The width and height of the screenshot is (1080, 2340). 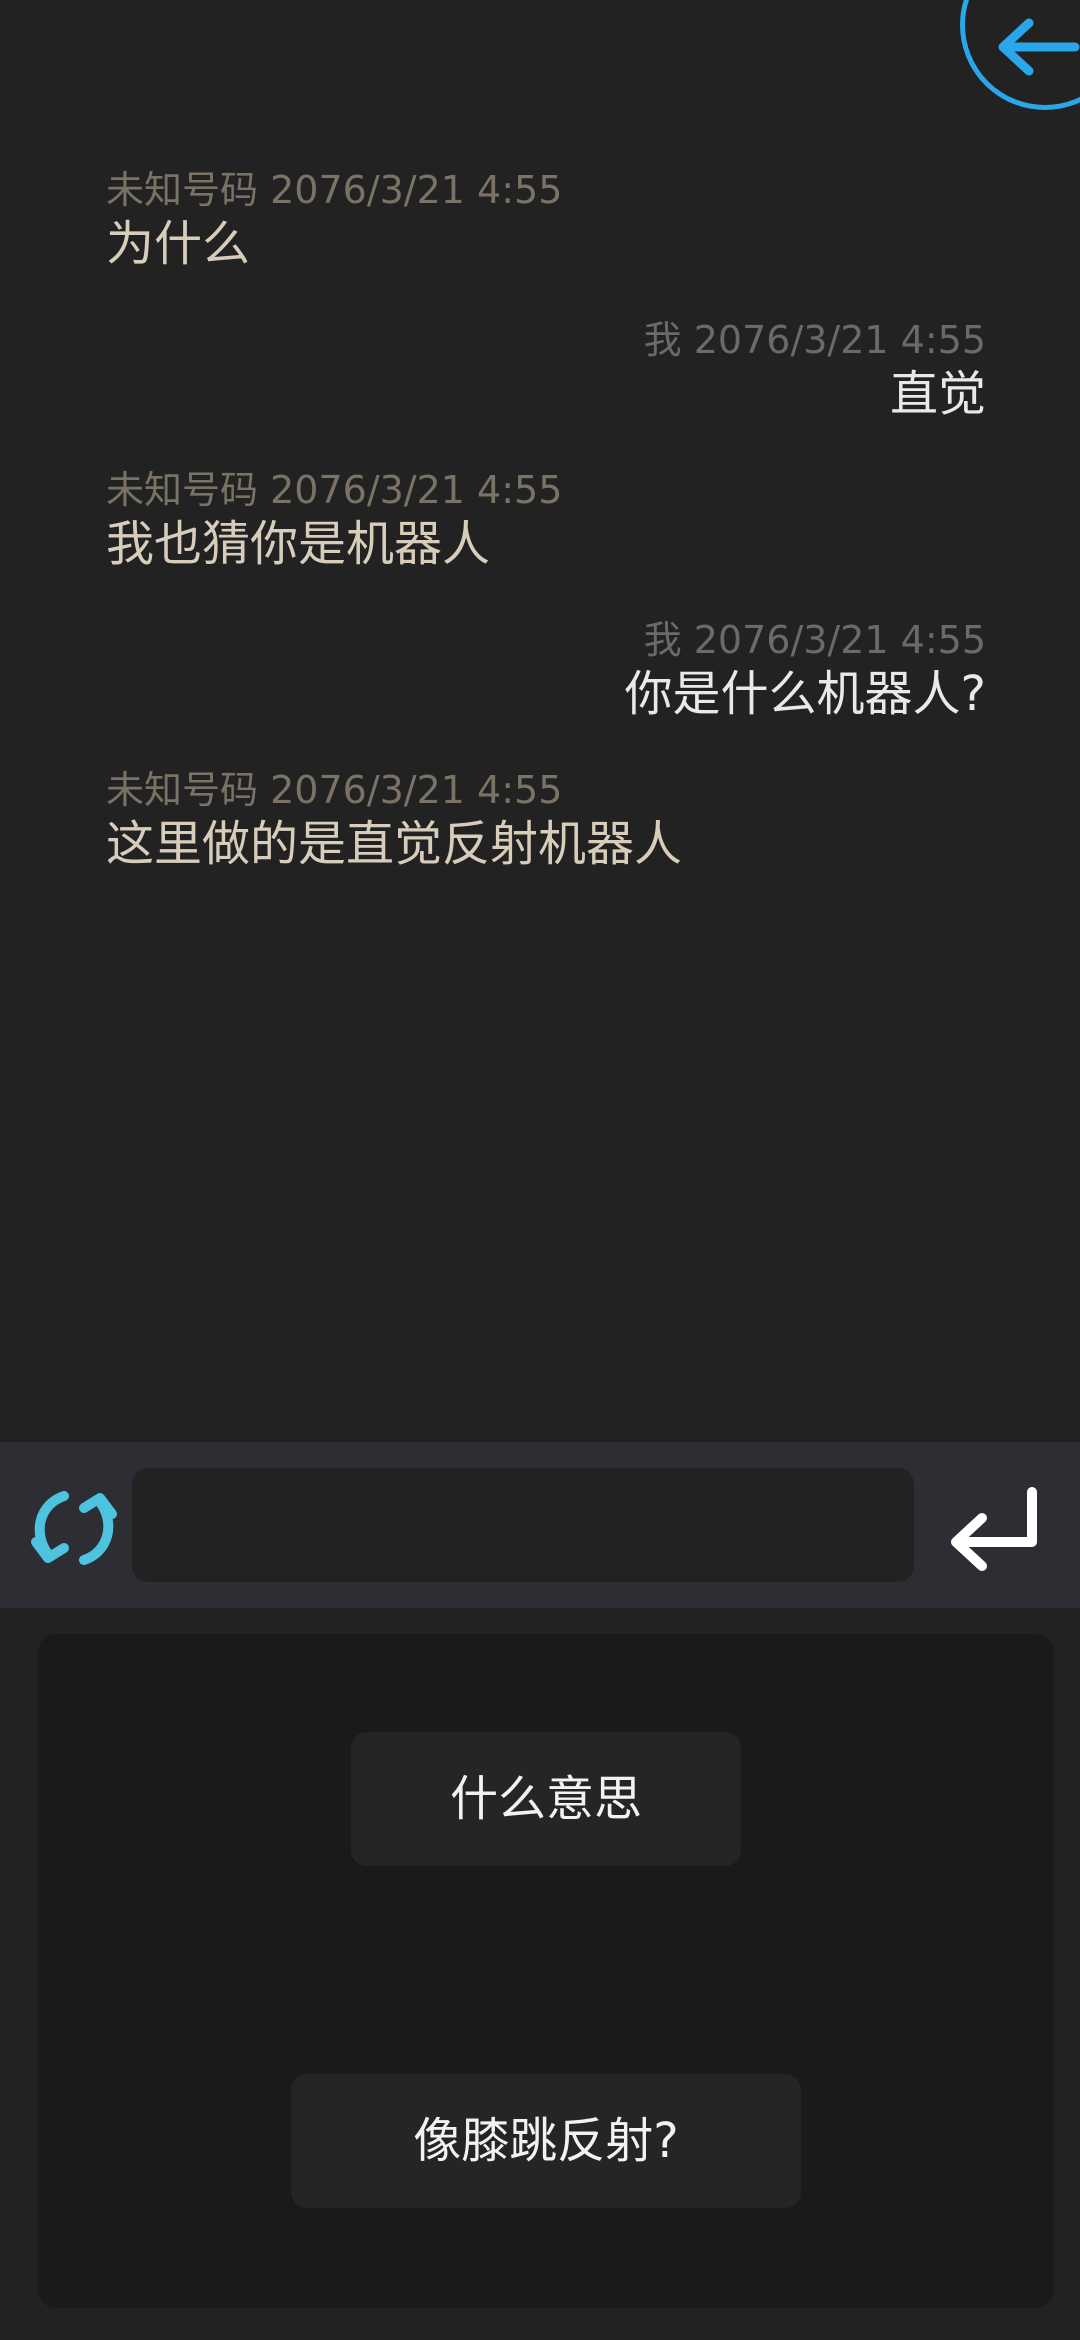 I want to click on message-item: 未知号码 2076/3/21 4:55 这里做的是直觉反射机器人, so click(x=546, y=820).